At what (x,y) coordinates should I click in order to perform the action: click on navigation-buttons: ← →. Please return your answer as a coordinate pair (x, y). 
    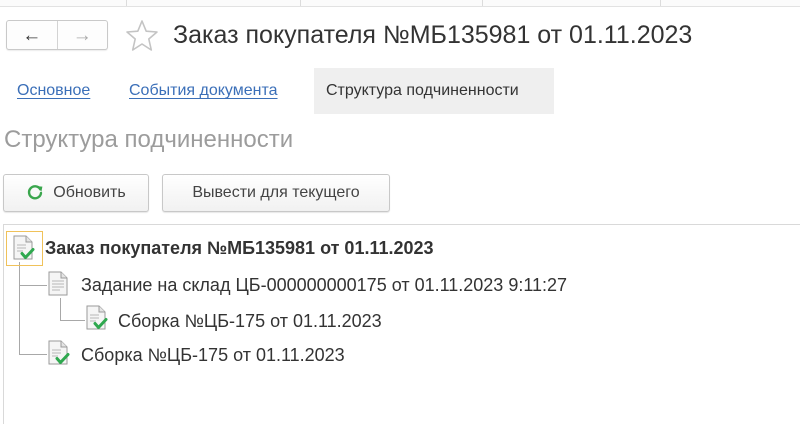
    Looking at the image, I should click on (57, 35).